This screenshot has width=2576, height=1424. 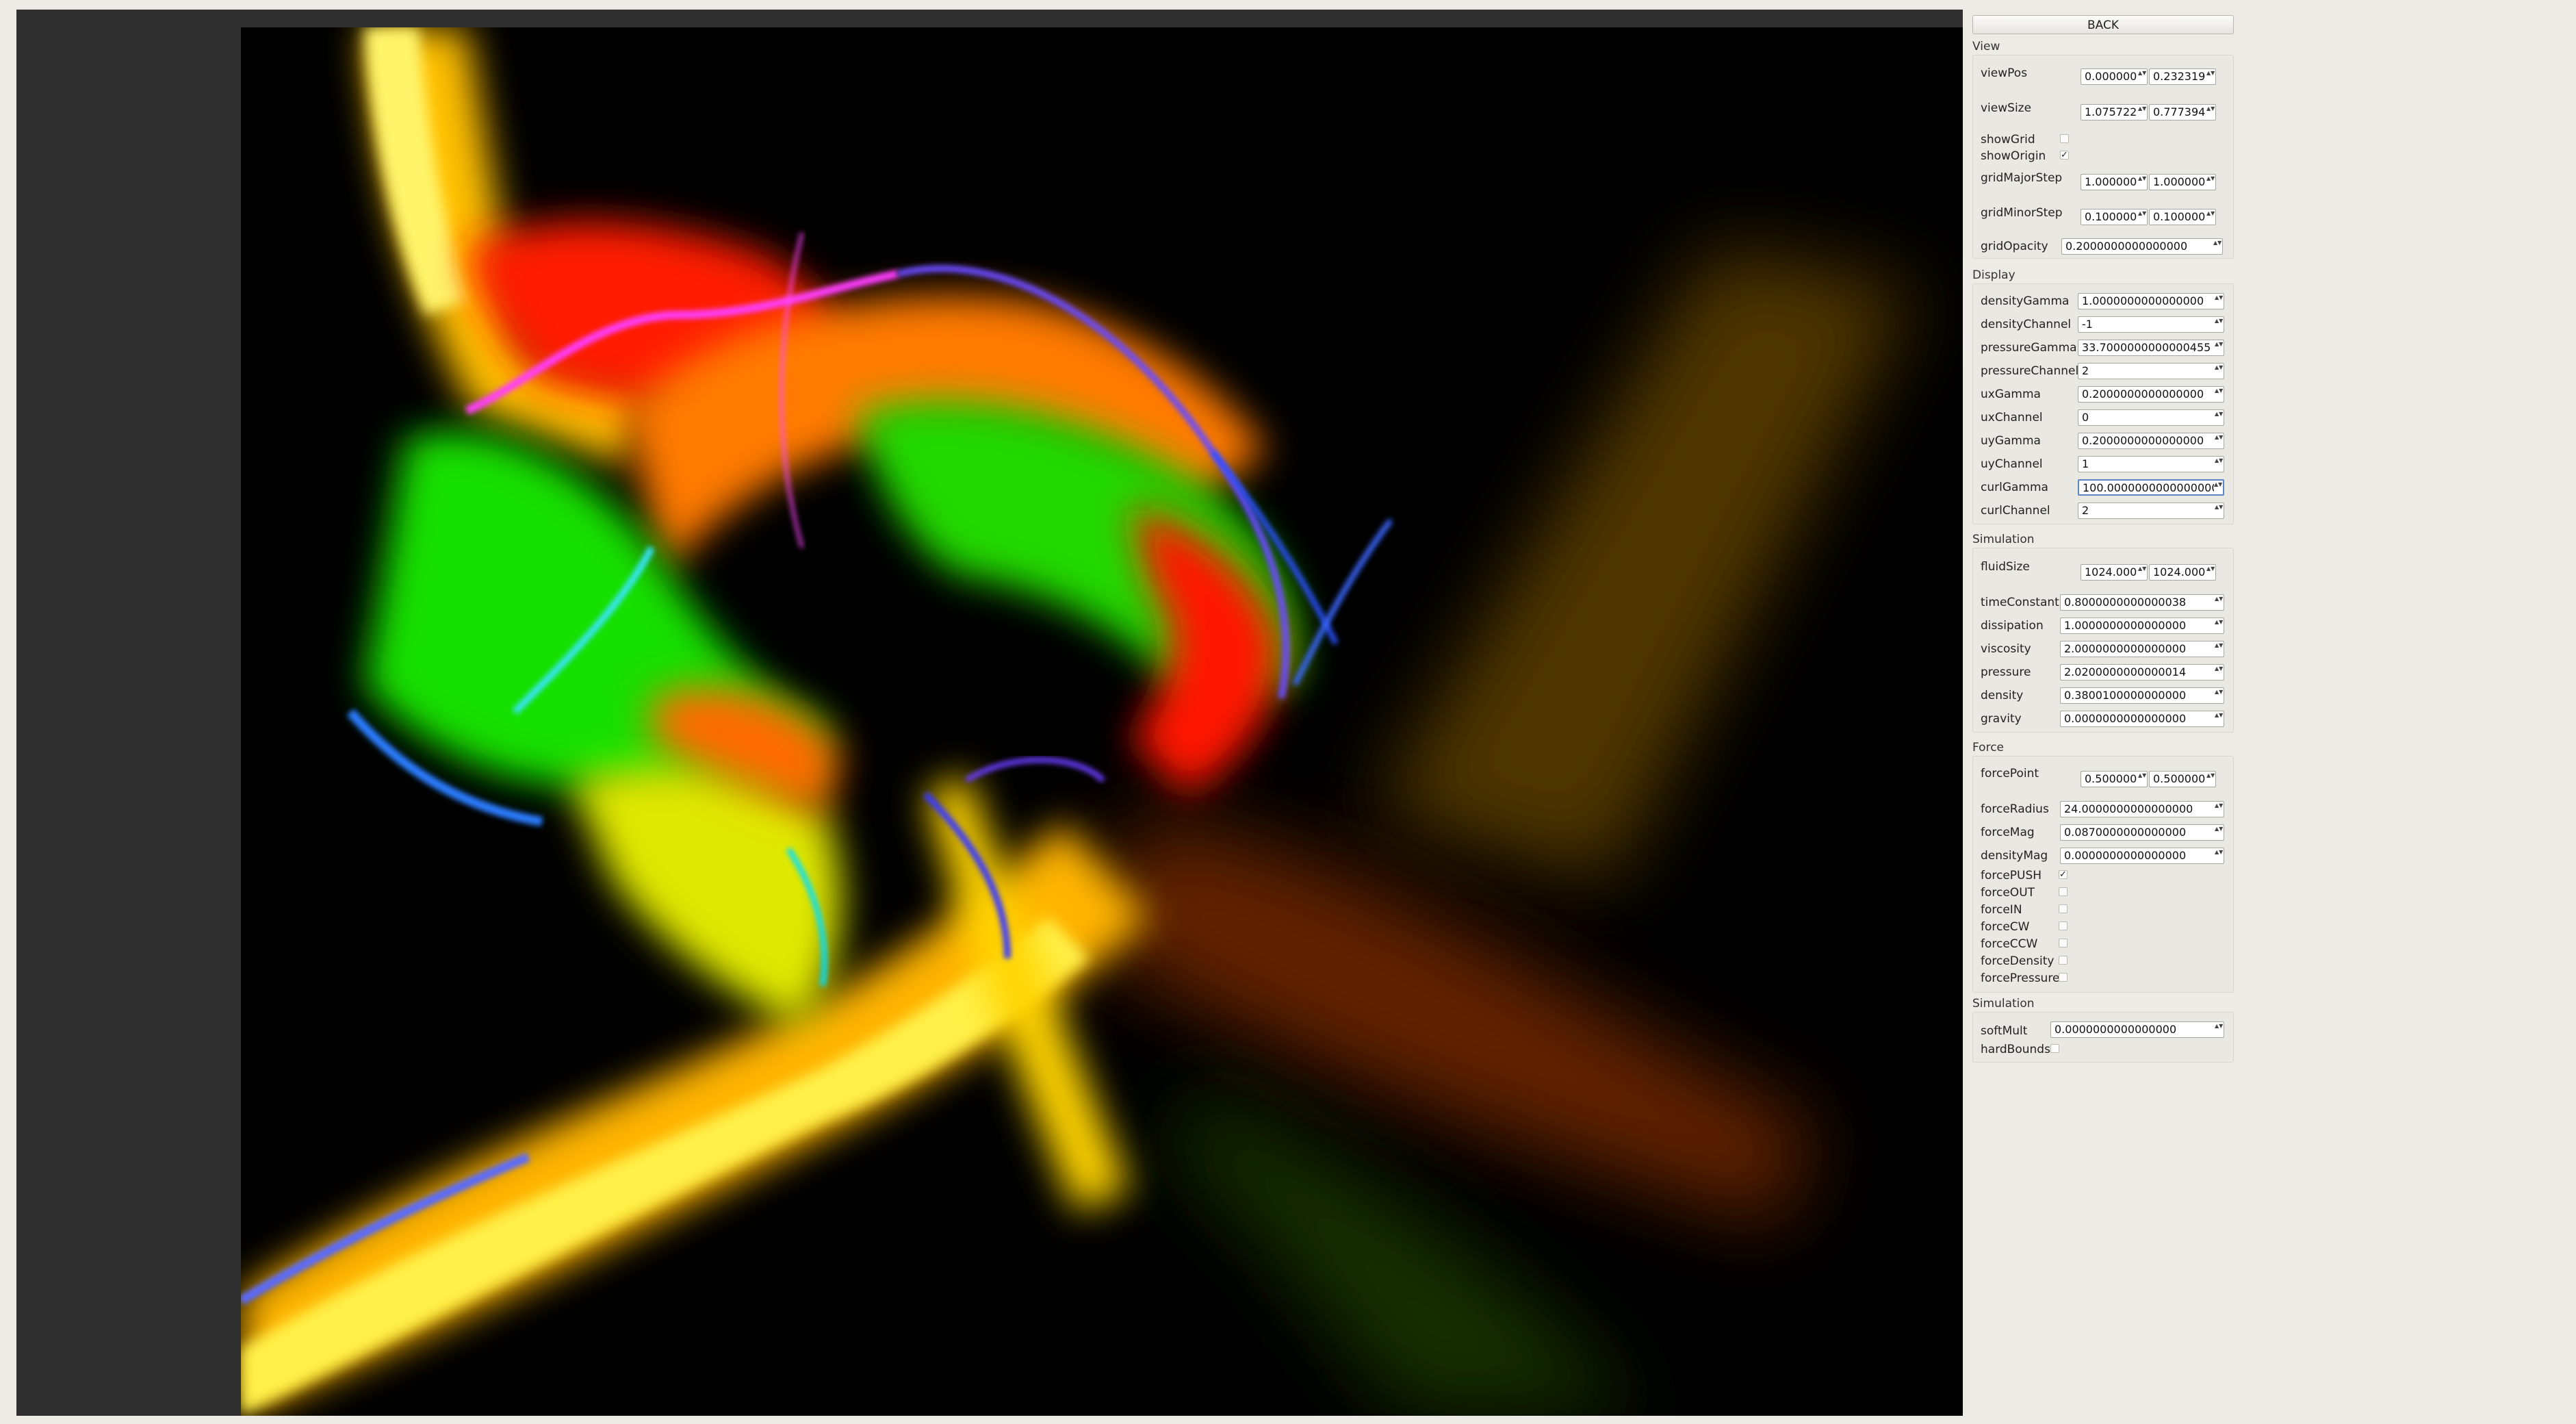 I want to click on label-fluidSize: fluidSize, so click(x=2005, y=567).